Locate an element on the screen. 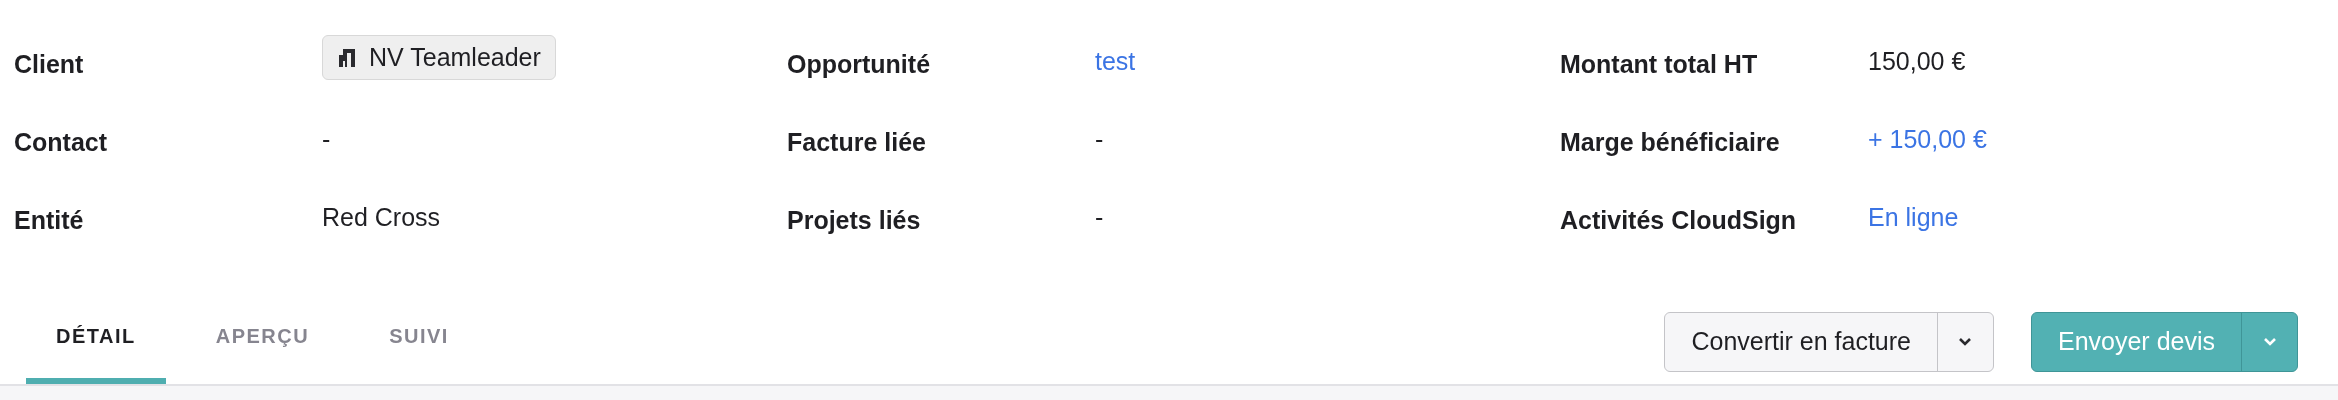 This screenshot has width=2338, height=400. field-label: Opportunité is located at coordinates (859, 64).